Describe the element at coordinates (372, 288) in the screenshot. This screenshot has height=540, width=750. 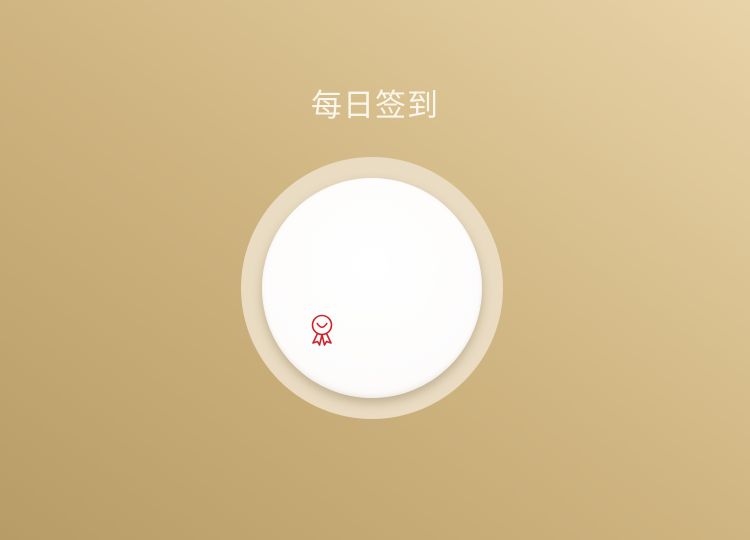
I see `checkin-button` at that location.